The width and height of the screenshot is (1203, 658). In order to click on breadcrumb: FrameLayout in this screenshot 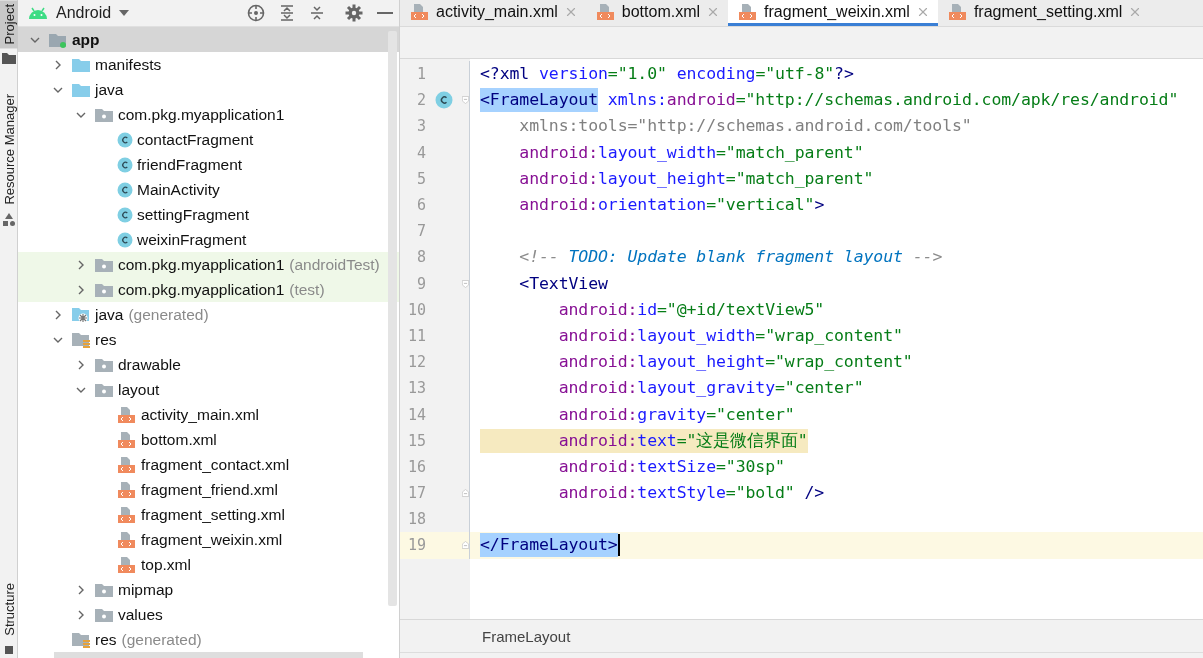, I will do `click(526, 636)`.